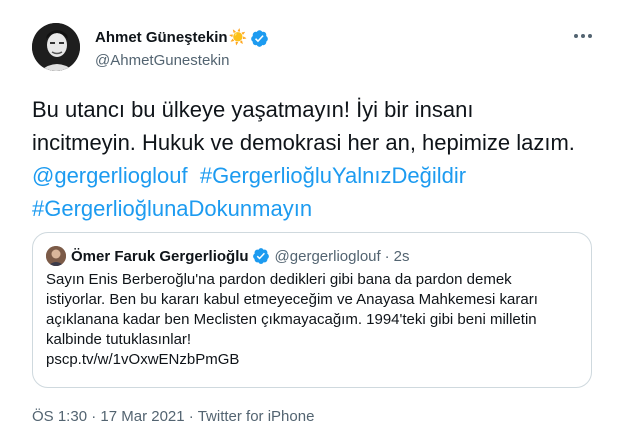  Describe the element at coordinates (333, 175) in the screenshot. I see `hashtag-link: #GergerlioğluYalnızDeğildir` at that location.